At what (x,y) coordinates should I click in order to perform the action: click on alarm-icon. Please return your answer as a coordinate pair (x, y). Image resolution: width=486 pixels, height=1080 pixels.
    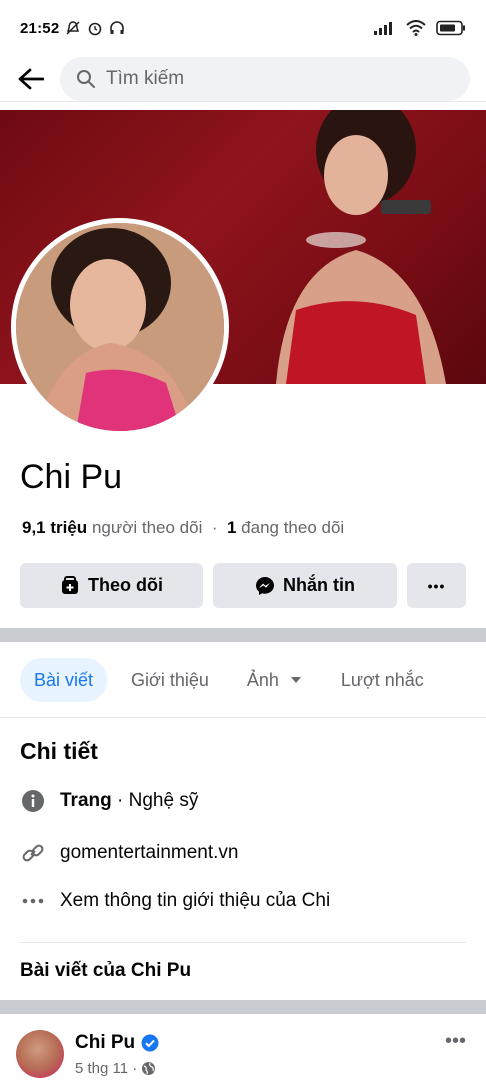
    Looking at the image, I should click on (95, 29).